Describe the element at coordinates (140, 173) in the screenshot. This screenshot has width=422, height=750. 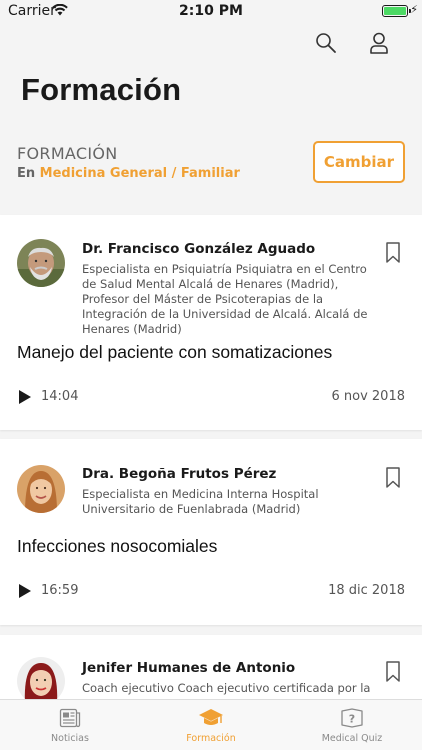
I see `specialty-link: Medicina General / Familiar` at that location.